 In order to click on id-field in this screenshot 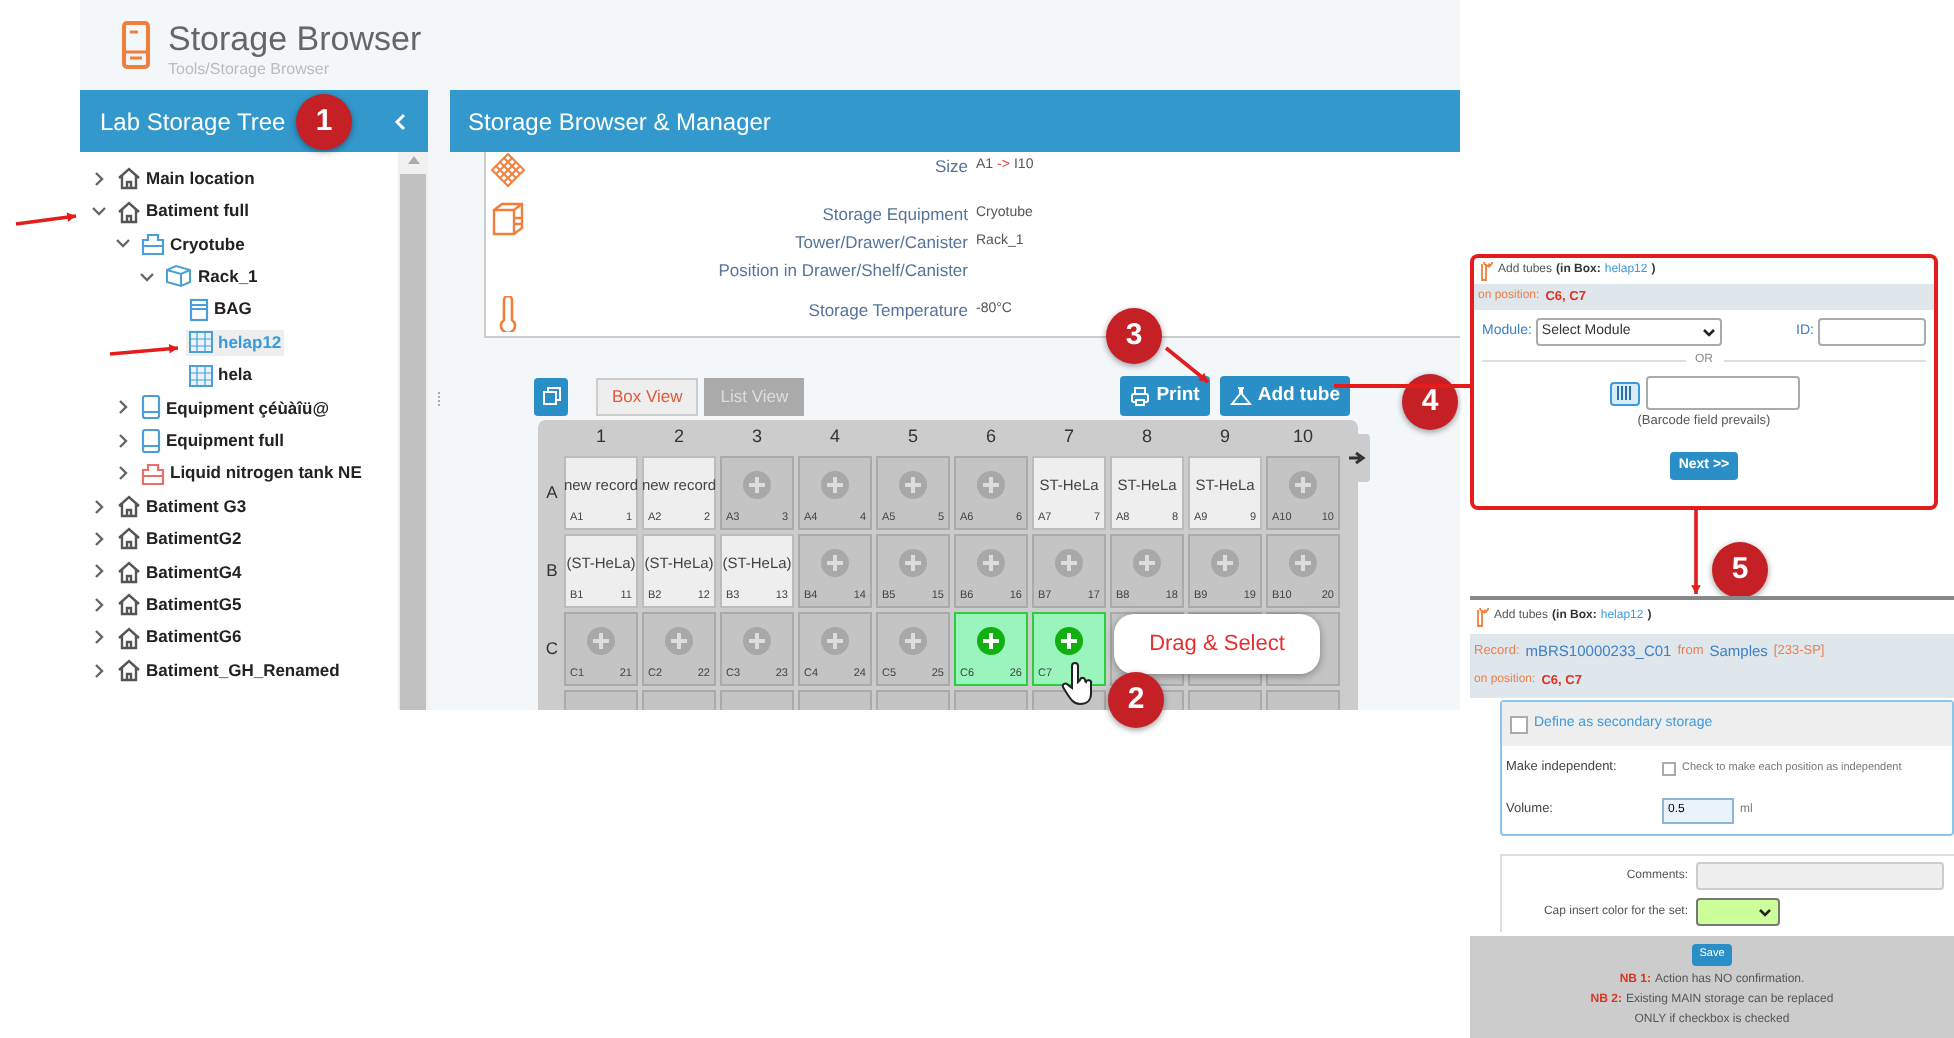, I will do `click(1872, 332)`.